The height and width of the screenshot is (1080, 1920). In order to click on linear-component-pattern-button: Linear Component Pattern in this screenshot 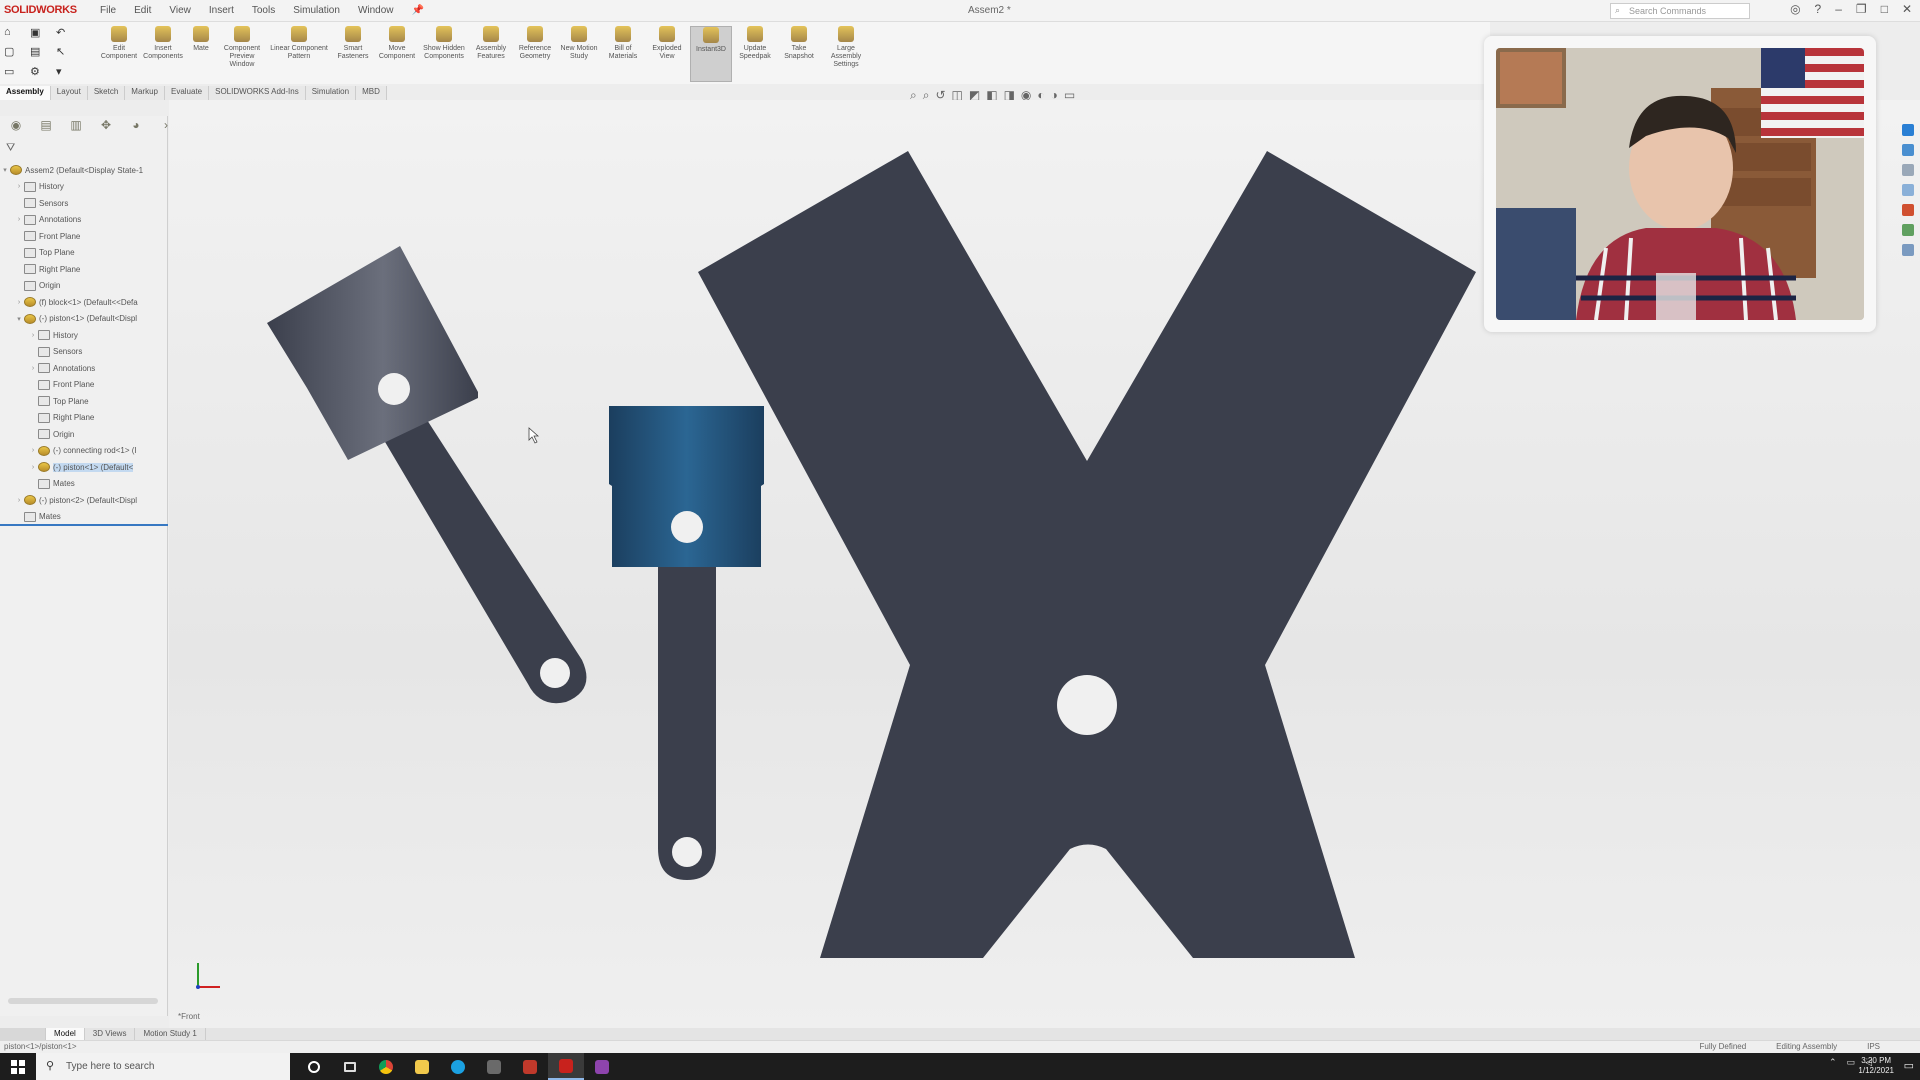, I will do `click(299, 54)`.